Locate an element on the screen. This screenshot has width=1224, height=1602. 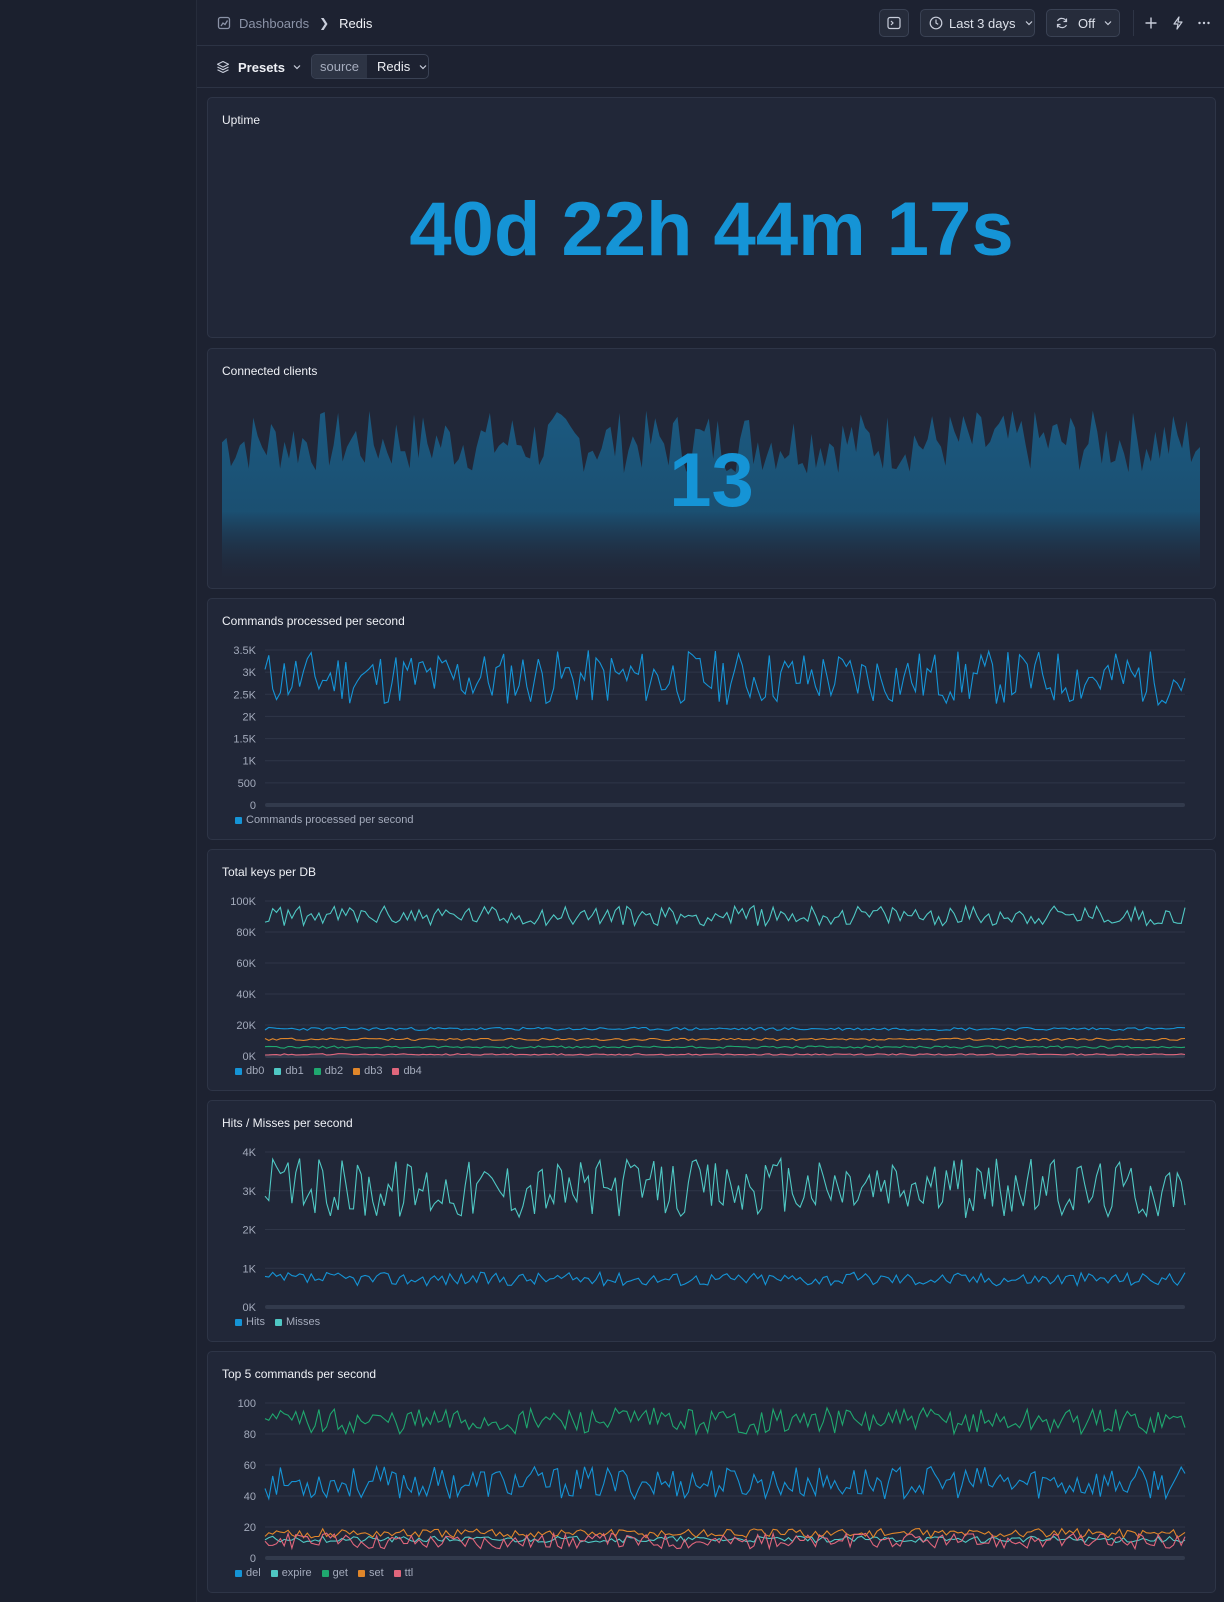
y-tick-label: 100K is located at coordinates (243, 902).